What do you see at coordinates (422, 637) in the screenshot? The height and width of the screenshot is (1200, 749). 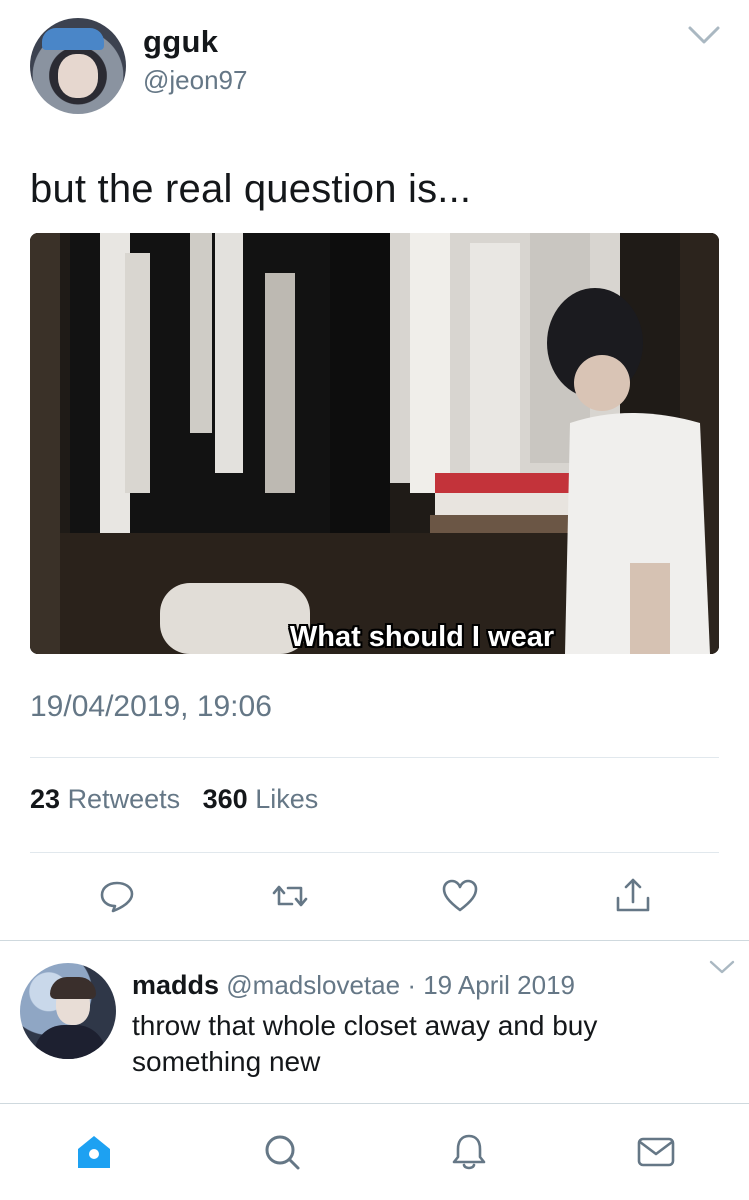 I see `media-caption: What should I wear` at bounding box center [422, 637].